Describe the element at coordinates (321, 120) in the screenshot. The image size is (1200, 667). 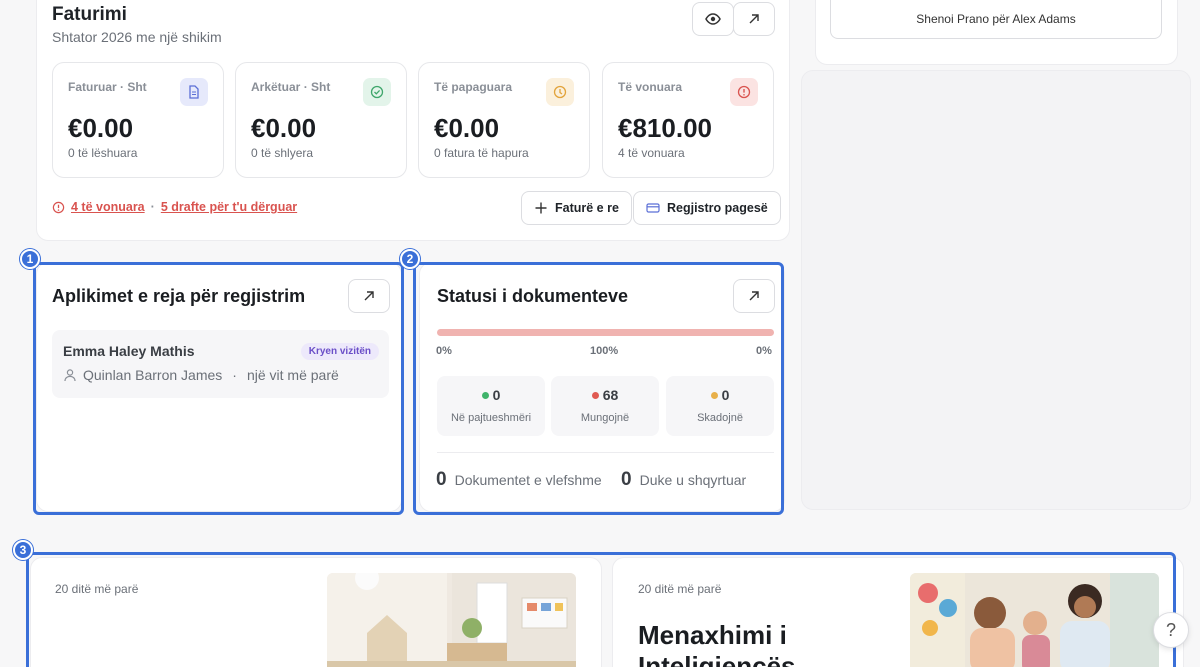
I see `stat-card-collected: Arkëtuar · Sht €0.00 0 të shlyera` at that location.